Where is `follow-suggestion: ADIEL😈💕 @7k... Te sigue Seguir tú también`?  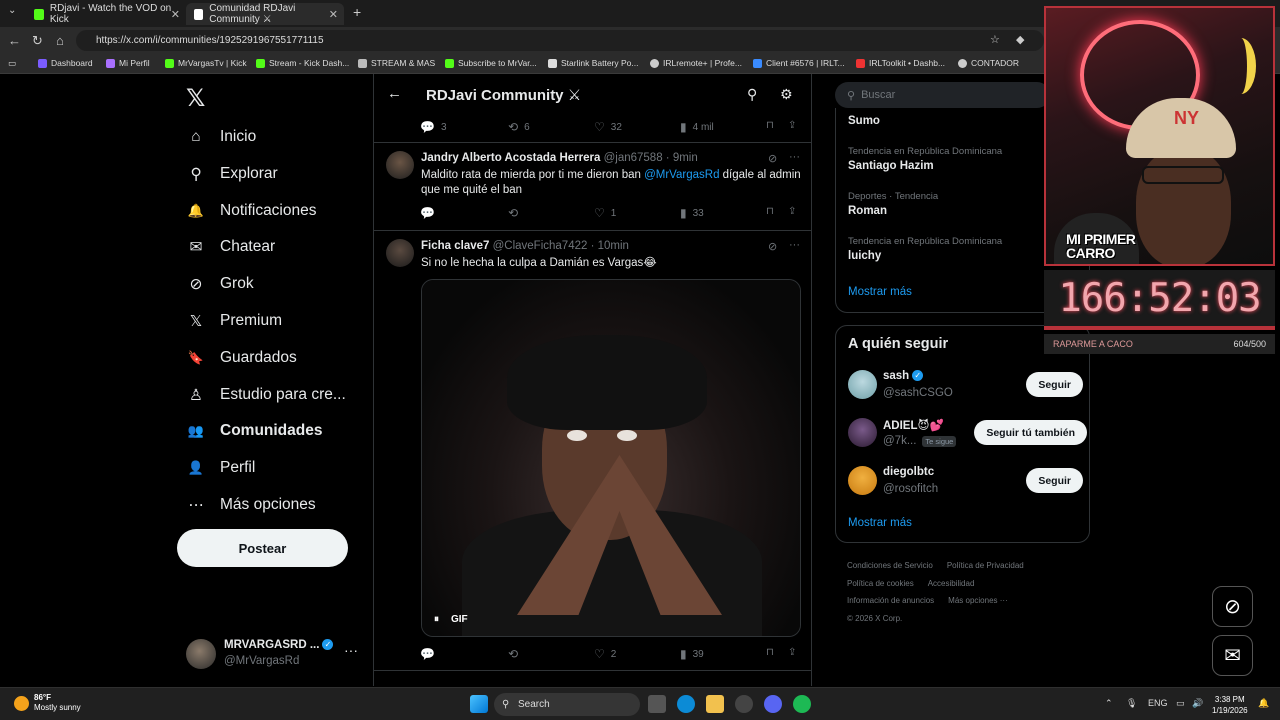
follow-suggestion: ADIEL😈💕 @7k... Te sigue Seguir tú también is located at coordinates (967, 434).